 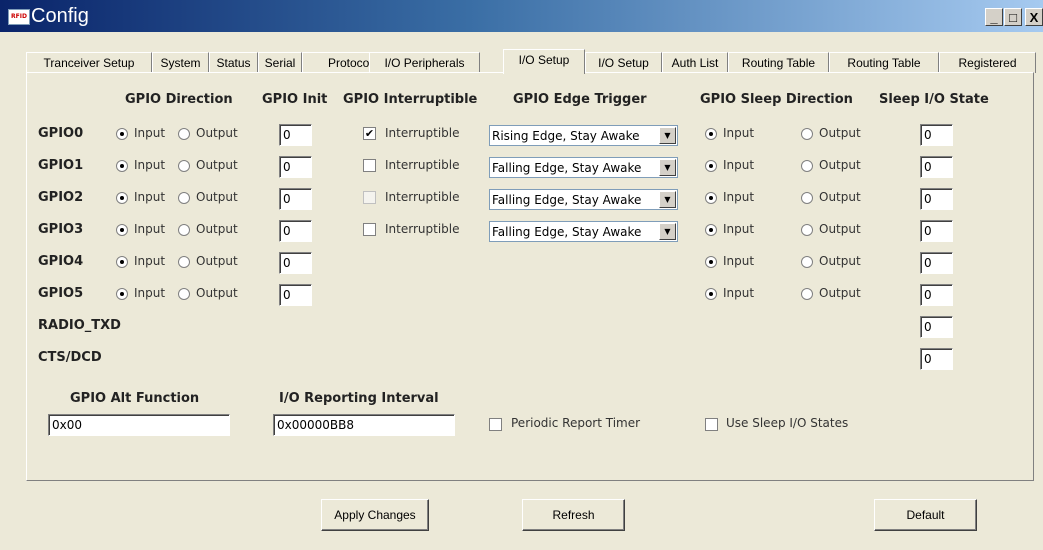 I want to click on gpio3-sleep-state-input: 0, so click(x=936, y=231).